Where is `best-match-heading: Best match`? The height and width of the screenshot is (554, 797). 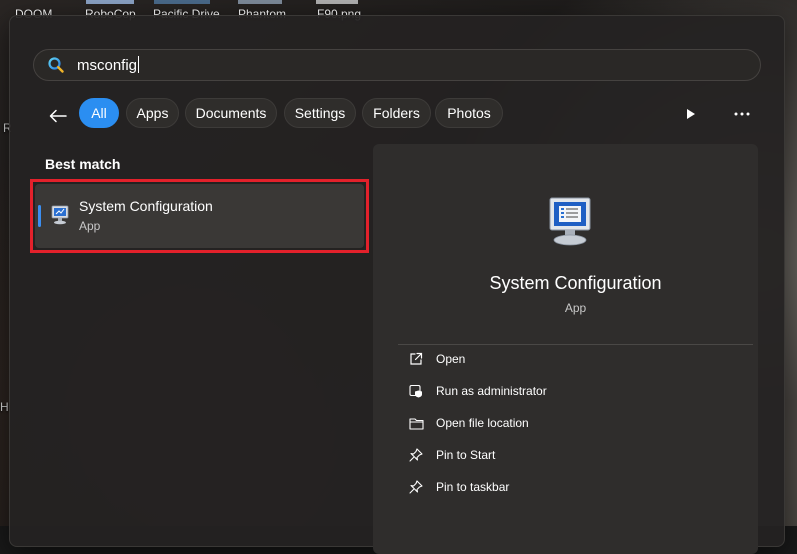 best-match-heading: Best match is located at coordinates (83, 164).